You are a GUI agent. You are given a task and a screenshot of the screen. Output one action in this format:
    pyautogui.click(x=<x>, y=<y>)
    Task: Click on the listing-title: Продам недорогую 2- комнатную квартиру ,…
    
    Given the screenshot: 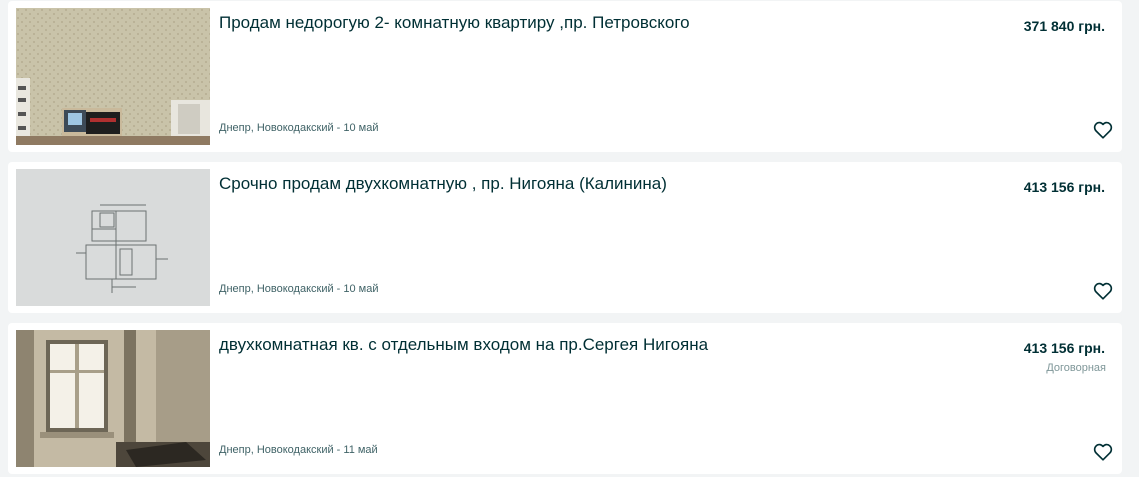 What is the action you would take?
    pyautogui.click(x=599, y=23)
    